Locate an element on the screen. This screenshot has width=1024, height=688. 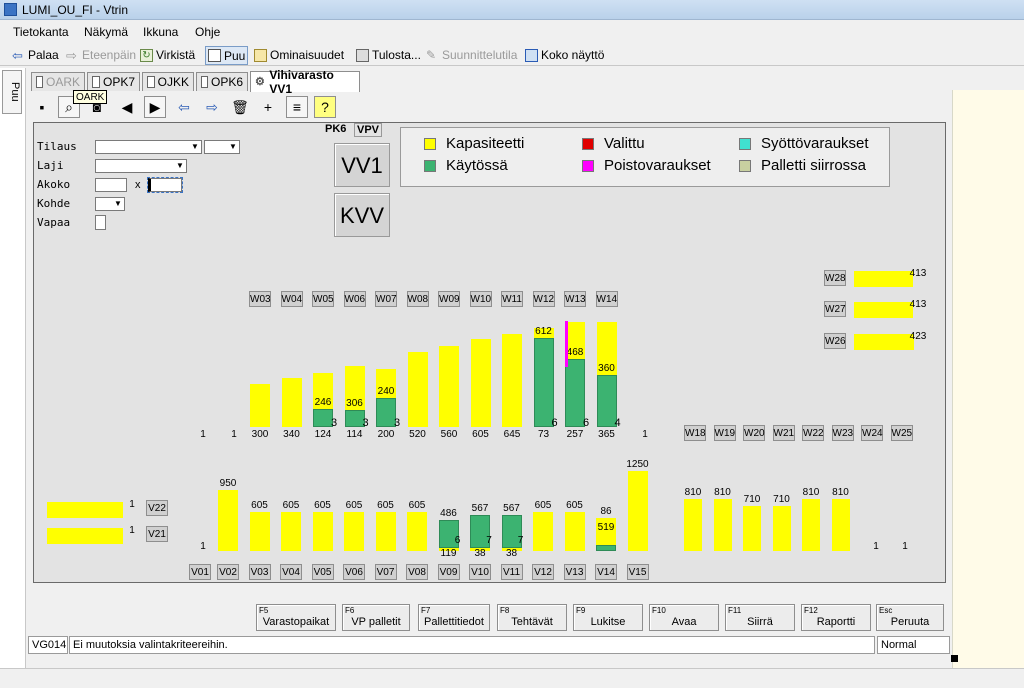
printer-icon is located at coordinates (362, 55).